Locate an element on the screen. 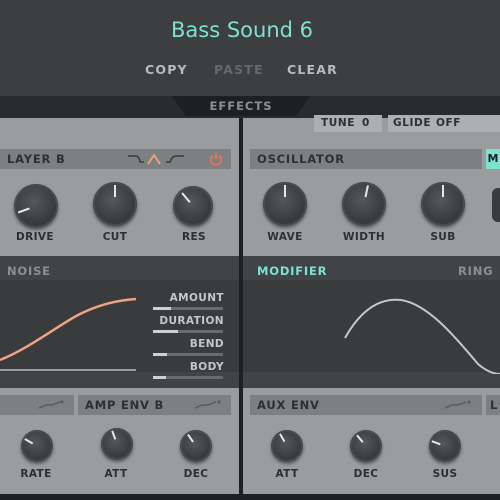 The image size is (500, 500). lfo-header is located at coordinates (37, 405).